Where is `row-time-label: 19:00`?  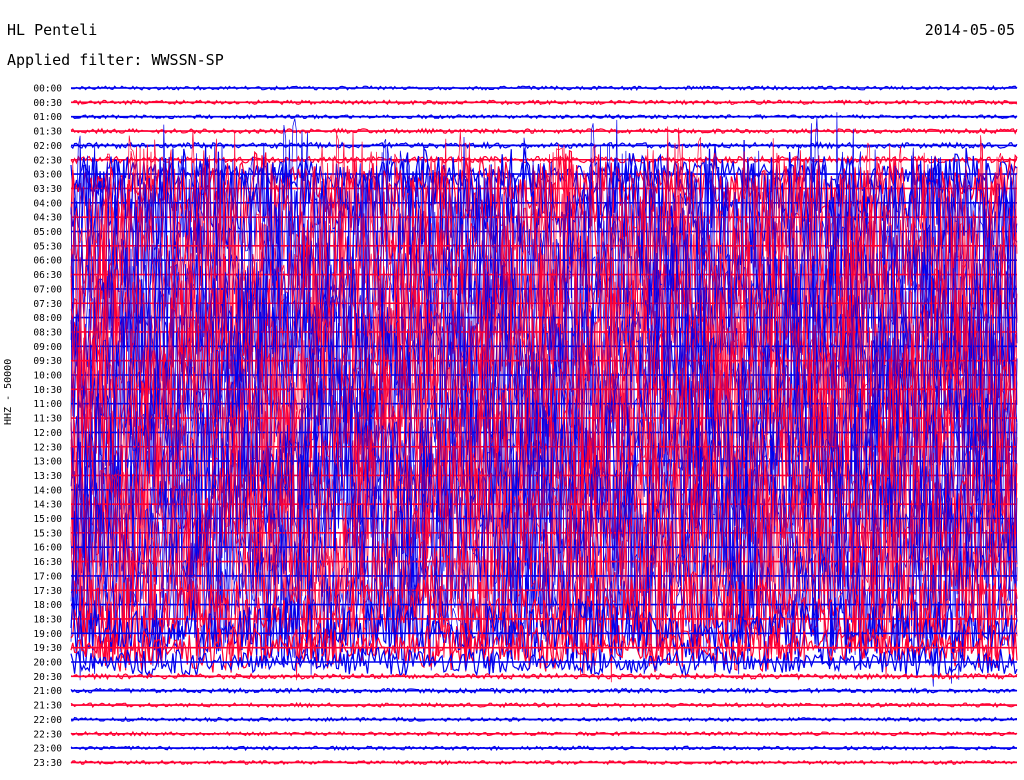 row-time-label: 19:00 is located at coordinates (47, 634).